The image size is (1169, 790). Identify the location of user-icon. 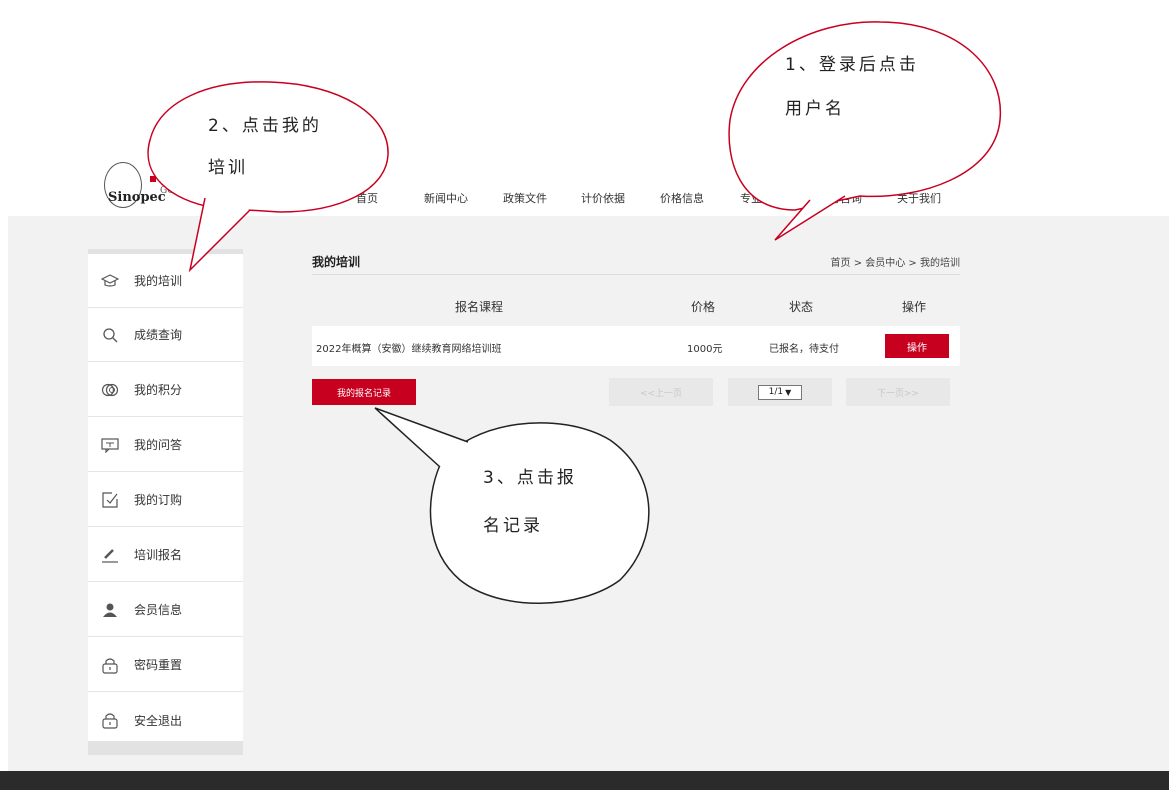
(110, 610).